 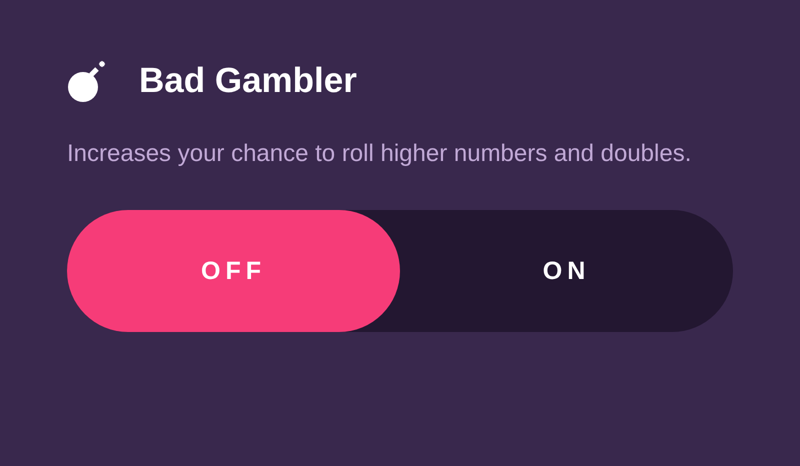 What do you see at coordinates (233, 271) in the screenshot?
I see `toggle-option: OFF` at bounding box center [233, 271].